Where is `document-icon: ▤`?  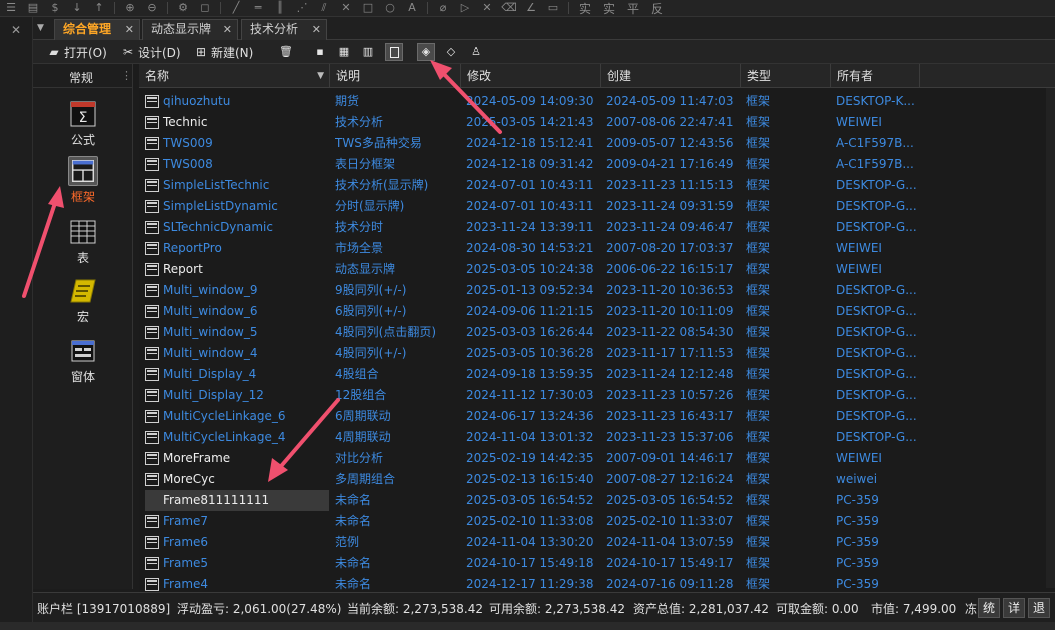 document-icon: ▤ is located at coordinates (33, 8).